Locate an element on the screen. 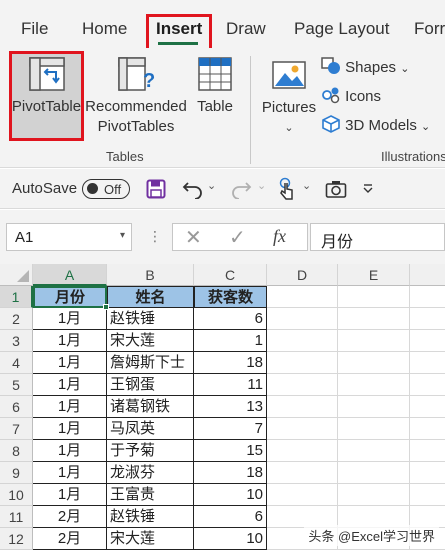 The height and width of the screenshot is (552, 445). save-icon is located at coordinates (156, 189).